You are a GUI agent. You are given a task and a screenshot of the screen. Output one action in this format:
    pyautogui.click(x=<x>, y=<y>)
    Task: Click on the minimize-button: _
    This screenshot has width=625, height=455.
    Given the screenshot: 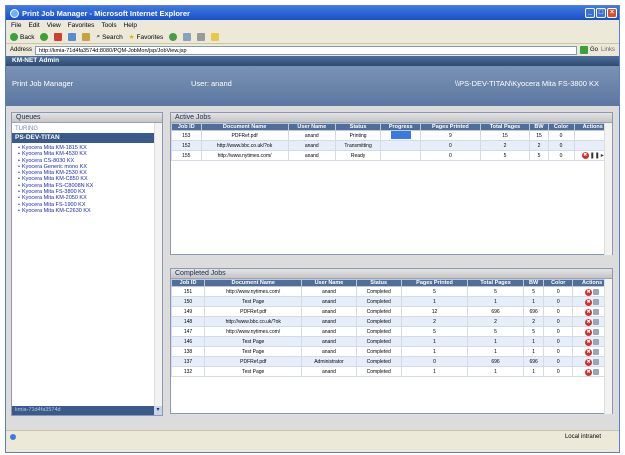 What is the action you would take?
    pyautogui.click(x=590, y=13)
    